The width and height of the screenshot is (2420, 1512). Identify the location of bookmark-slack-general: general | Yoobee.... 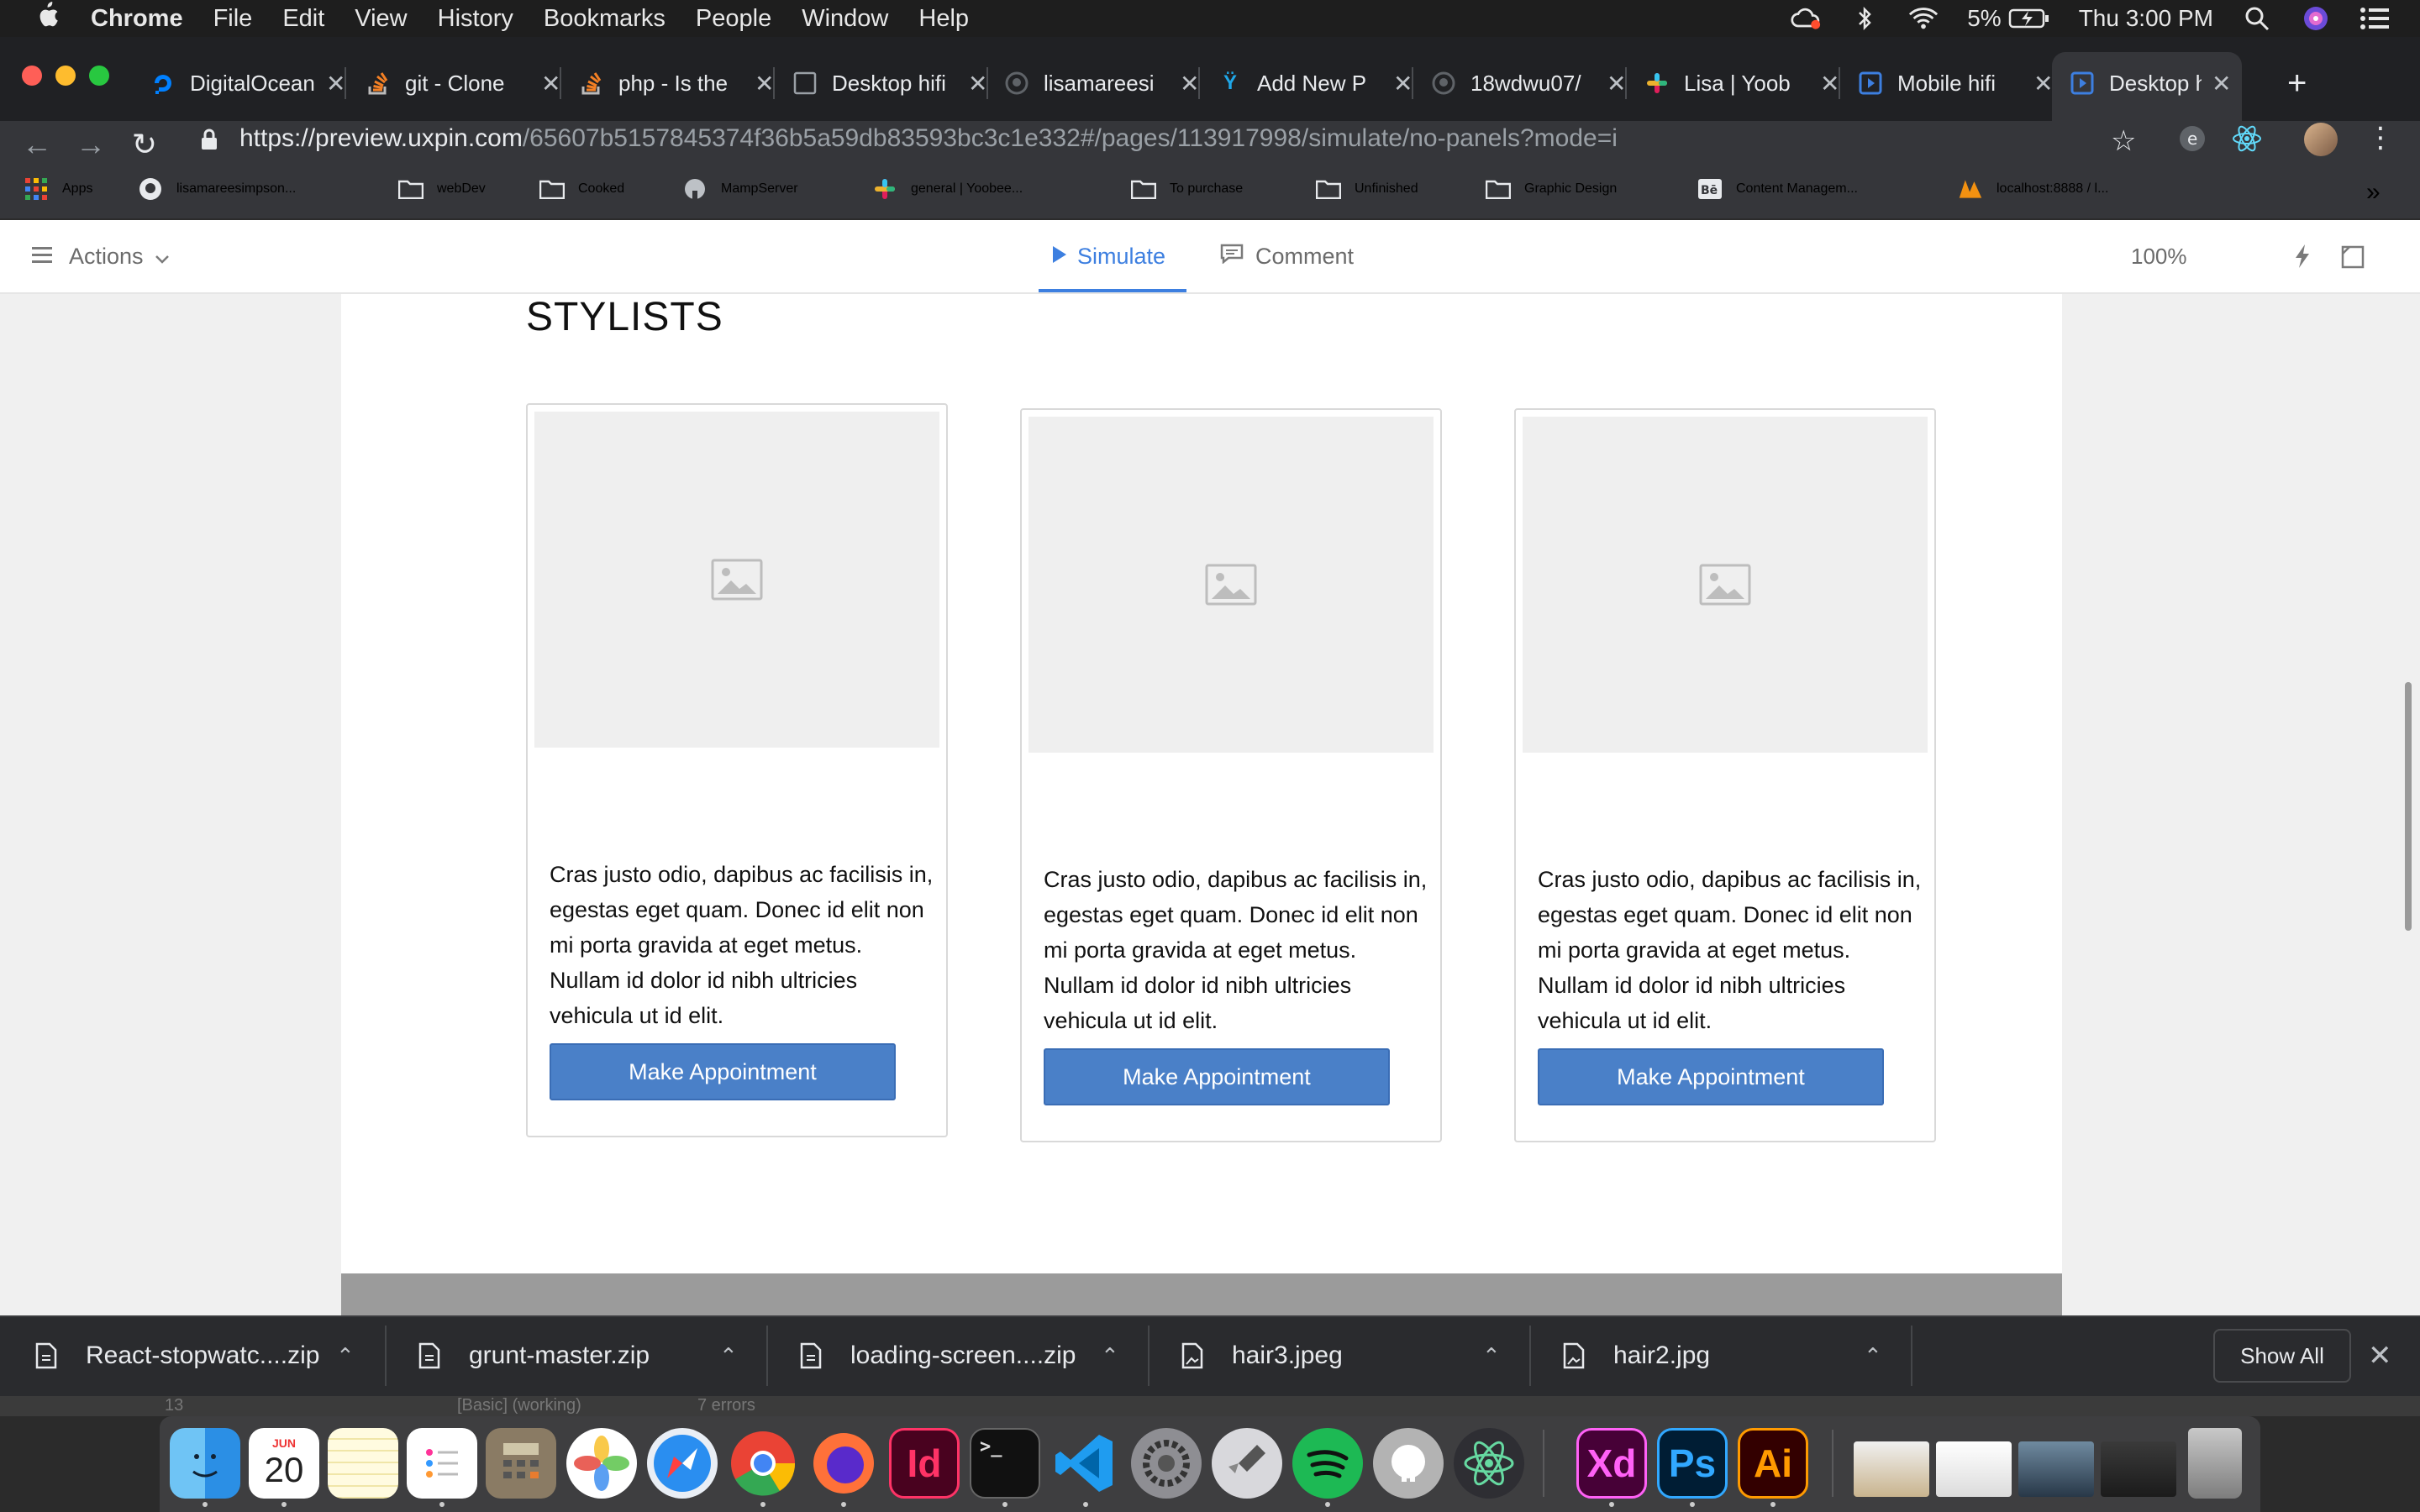
(947, 189).